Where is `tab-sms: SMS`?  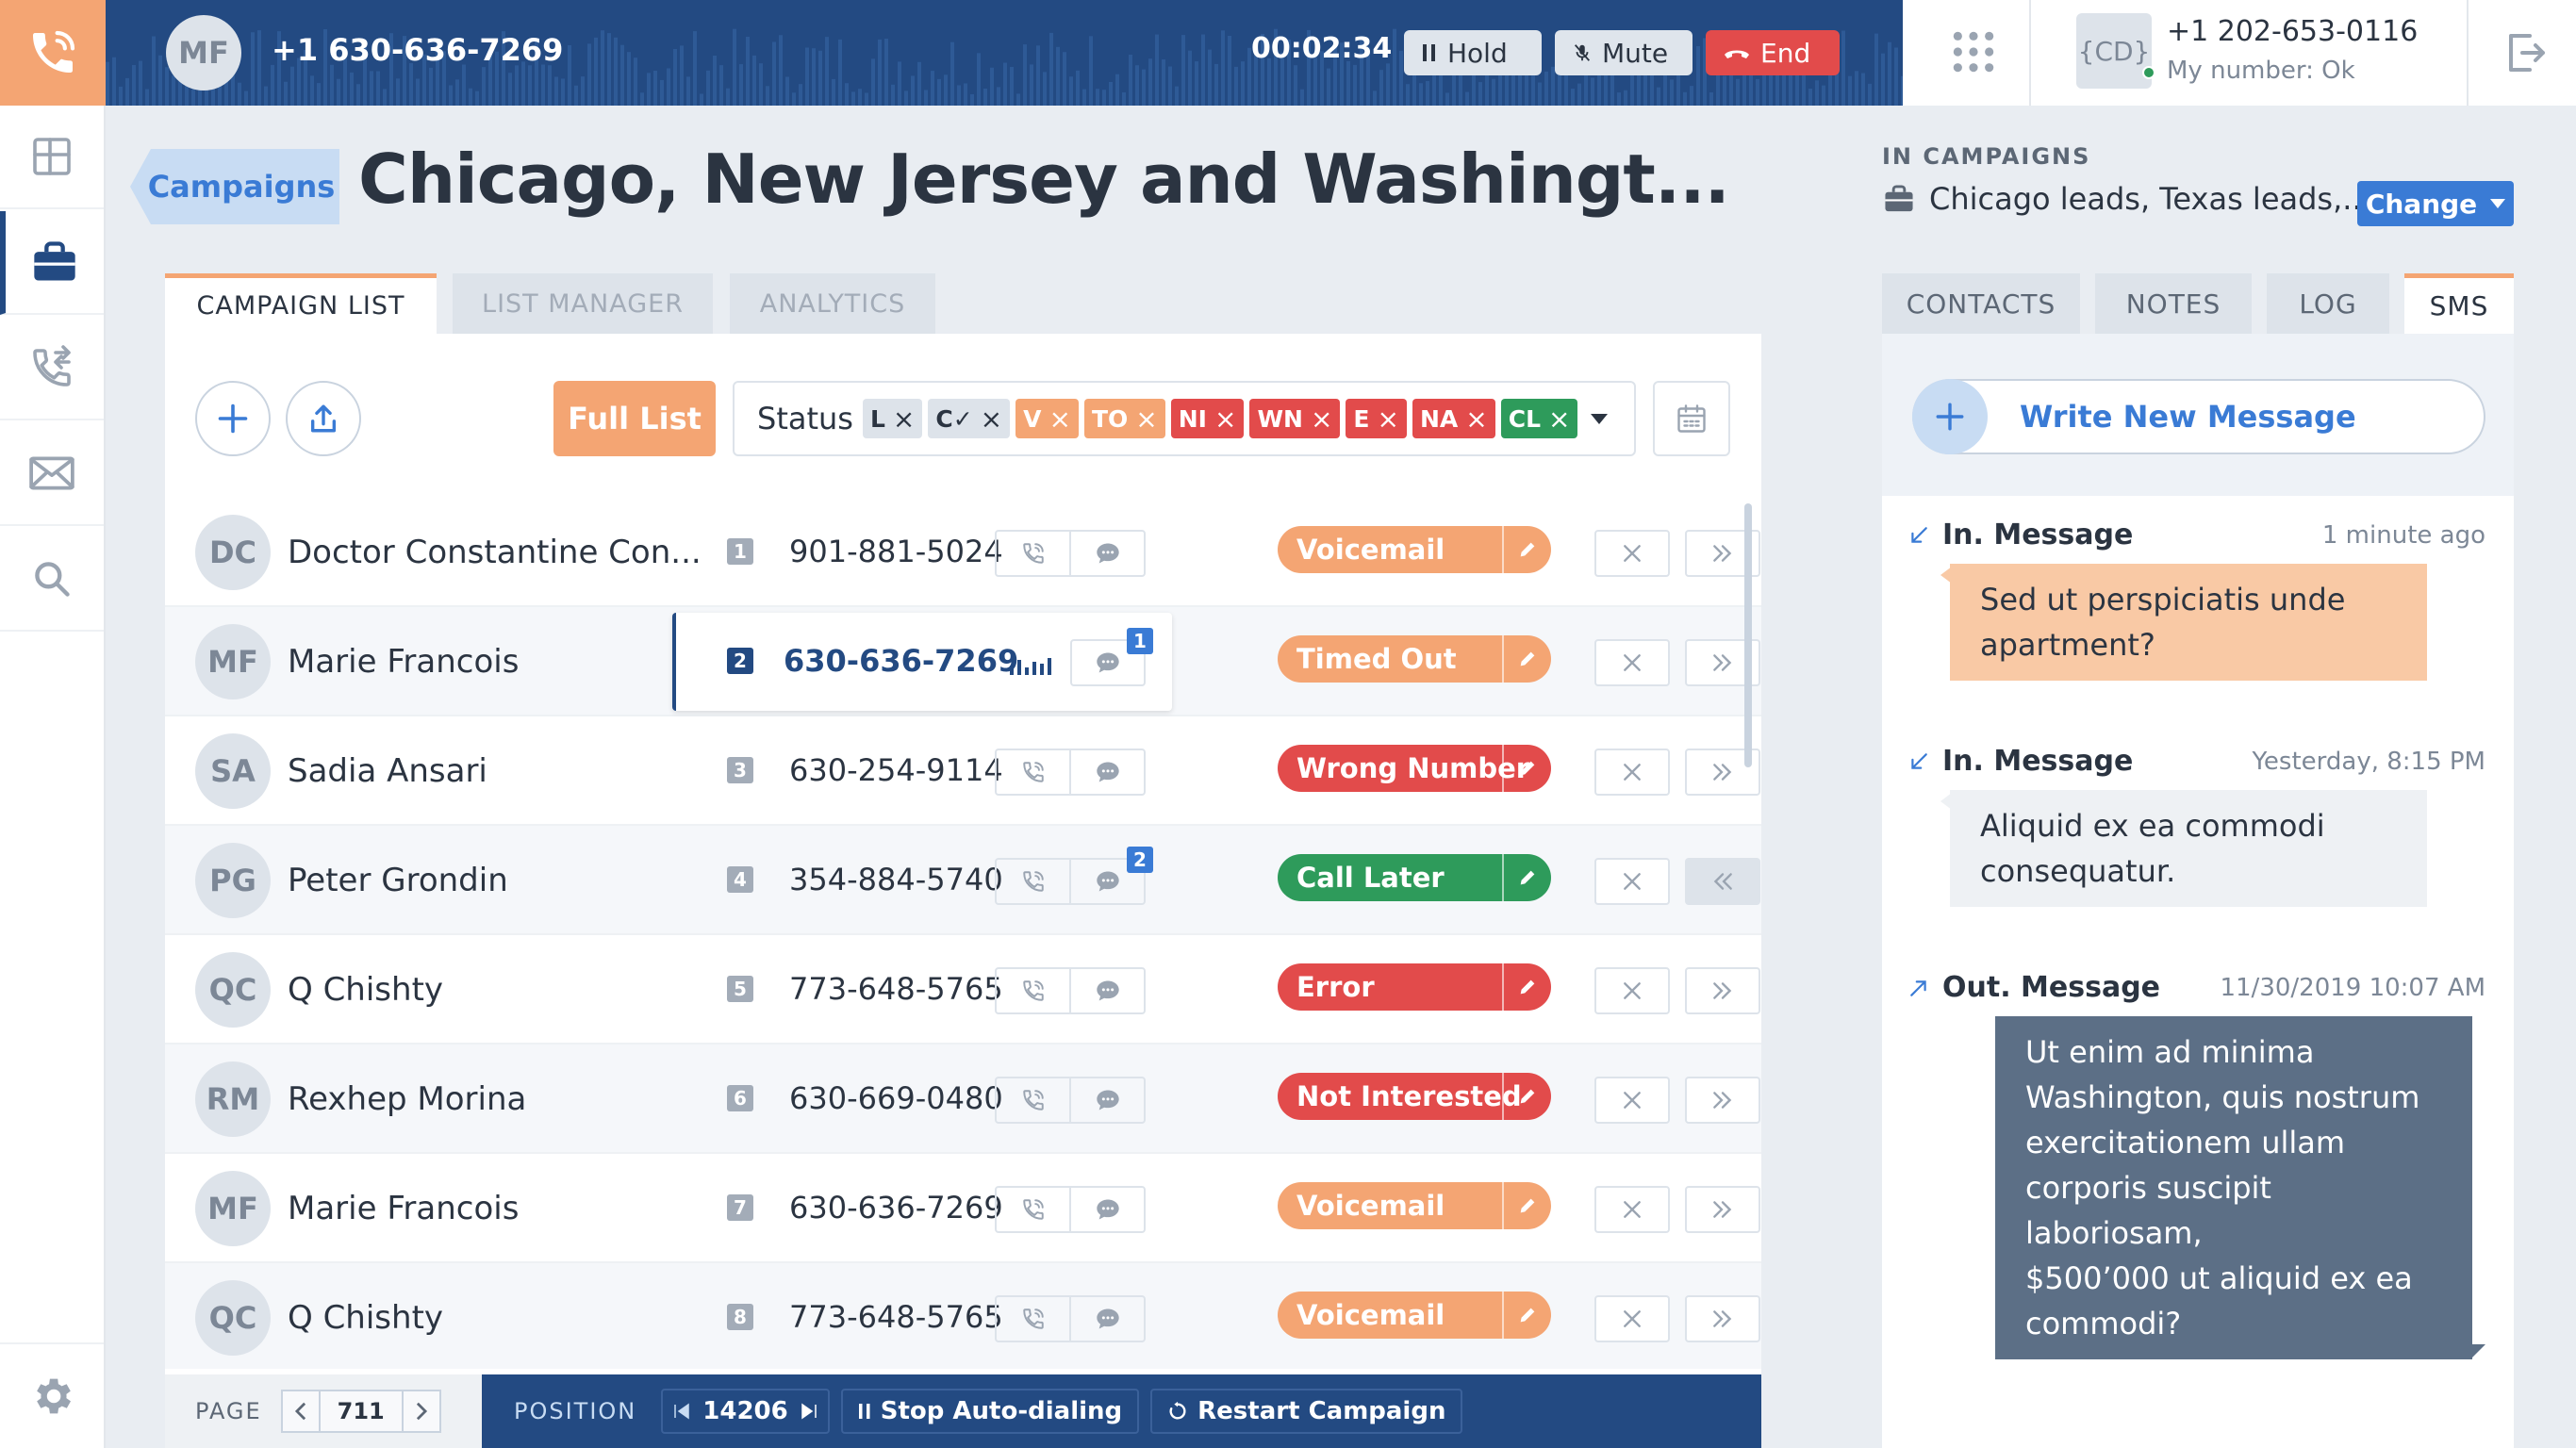
tab-sms: SMS is located at coordinates (2459, 303).